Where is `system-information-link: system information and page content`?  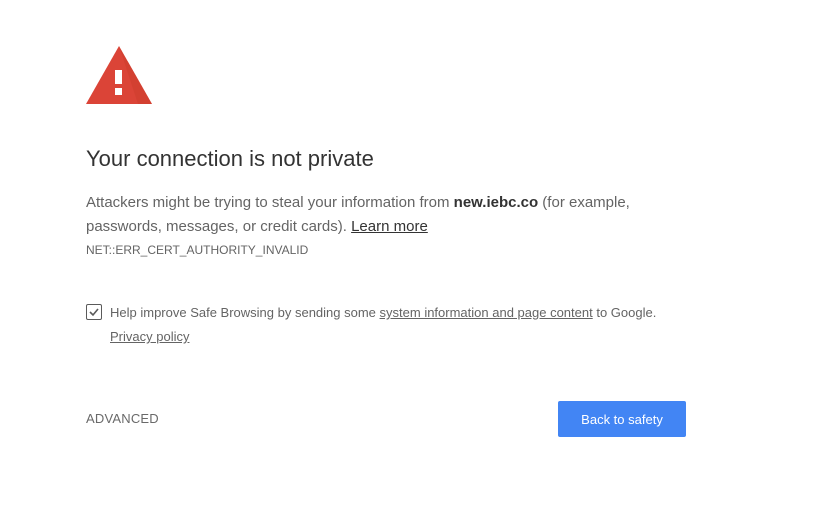 system-information-link: system information and page content is located at coordinates (486, 312).